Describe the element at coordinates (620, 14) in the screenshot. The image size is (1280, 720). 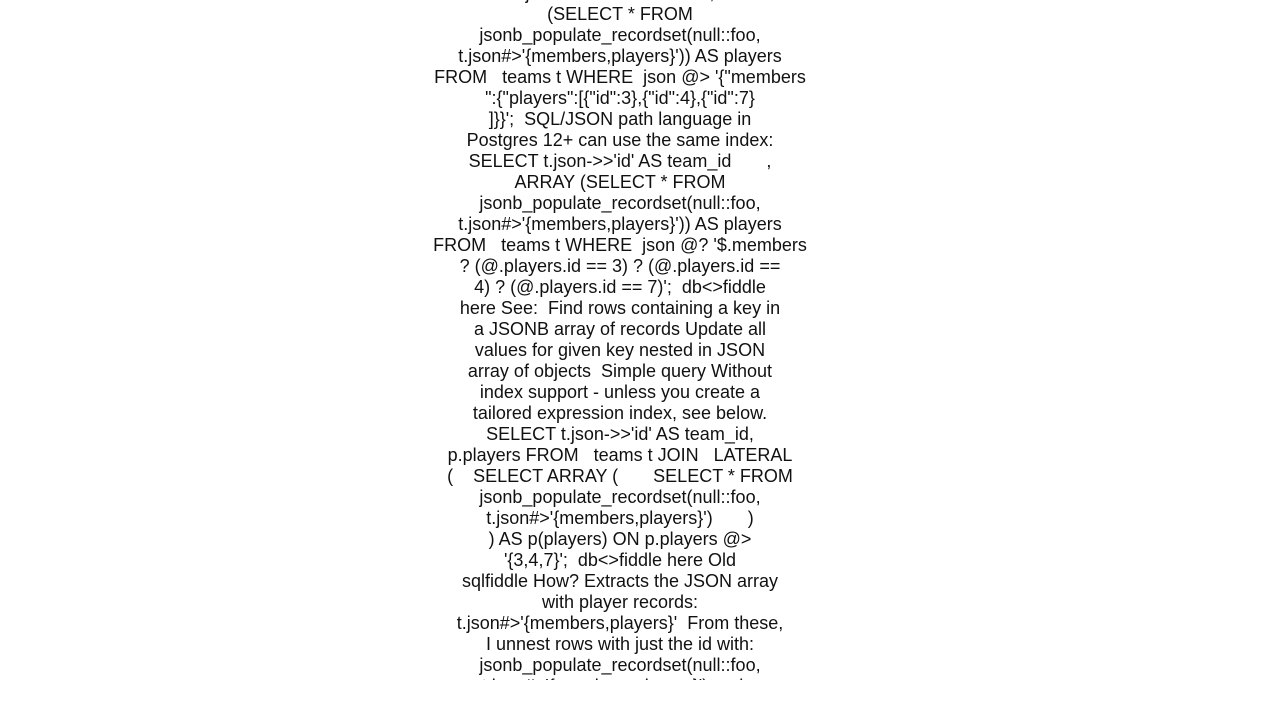
I see `text-line: (SELECT * FROM` at that location.